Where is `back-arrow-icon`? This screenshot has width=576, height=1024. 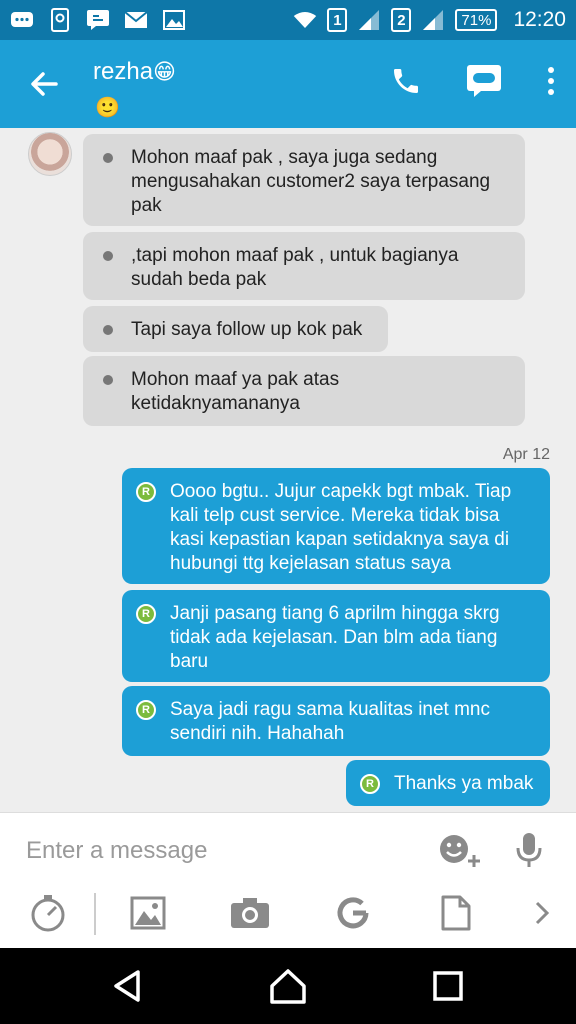
back-arrow-icon is located at coordinates (44, 84).